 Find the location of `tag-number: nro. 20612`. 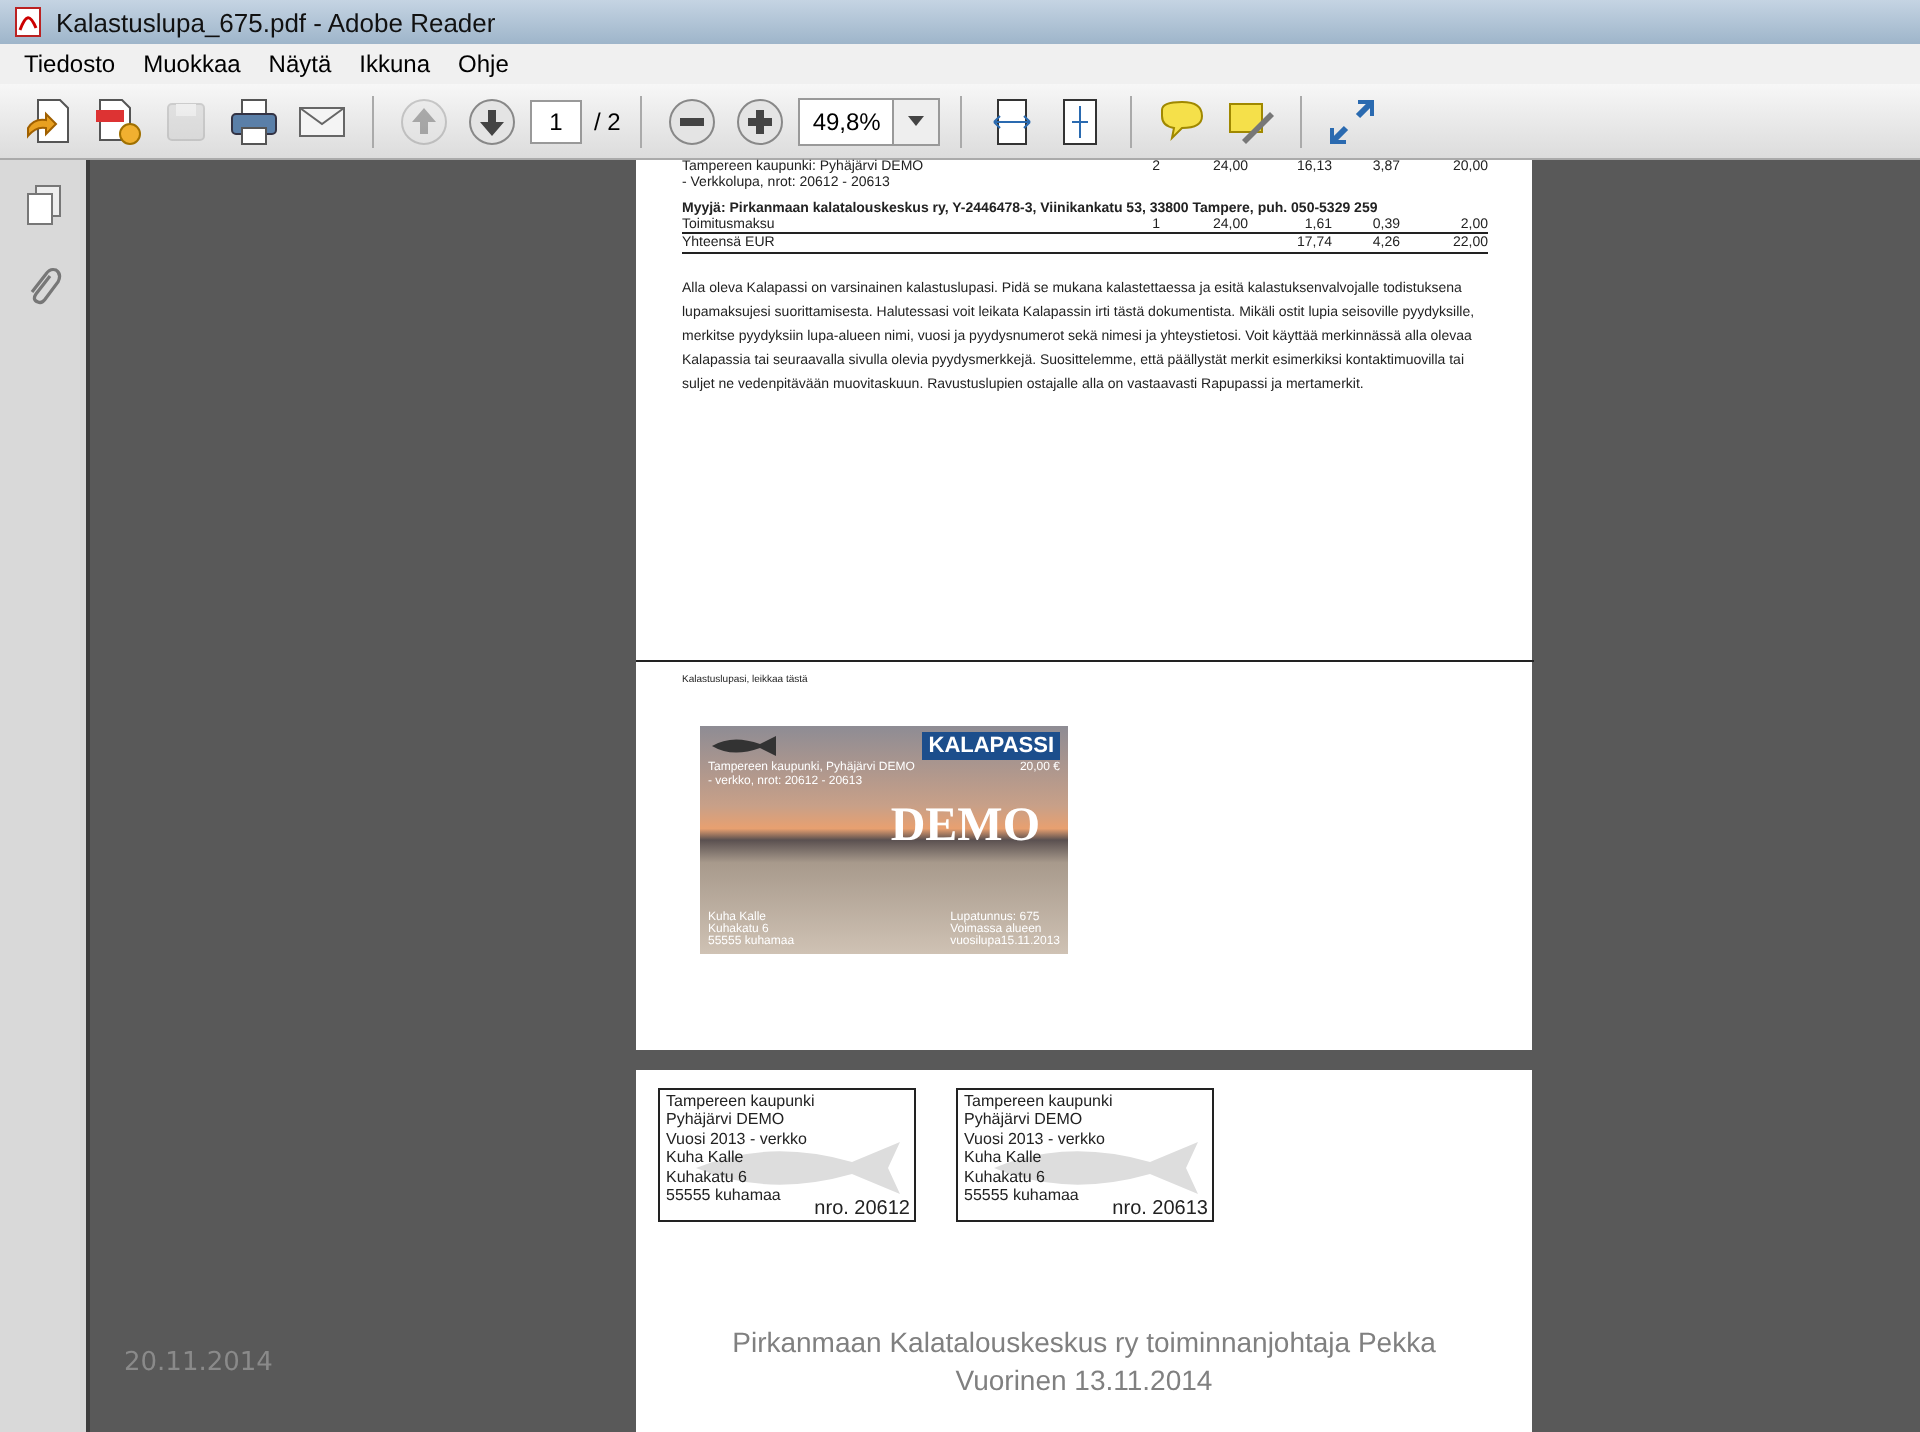

tag-number: nro. 20612 is located at coordinates (862, 1208).